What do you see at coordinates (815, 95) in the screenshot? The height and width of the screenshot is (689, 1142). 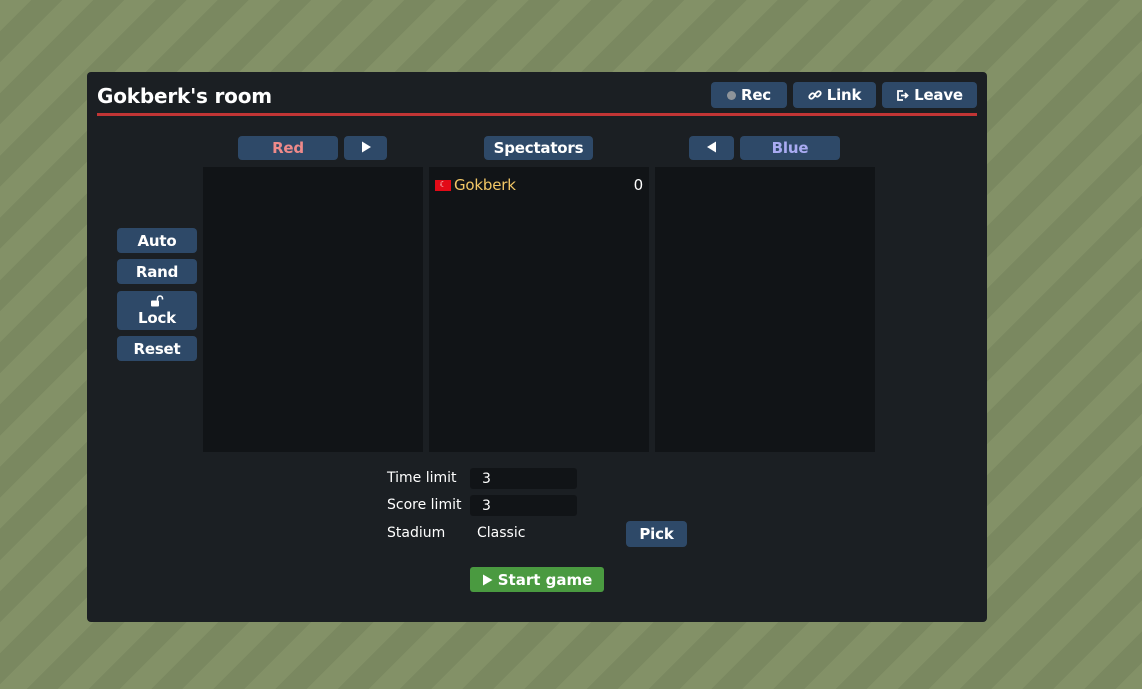 I see `link-icon` at bounding box center [815, 95].